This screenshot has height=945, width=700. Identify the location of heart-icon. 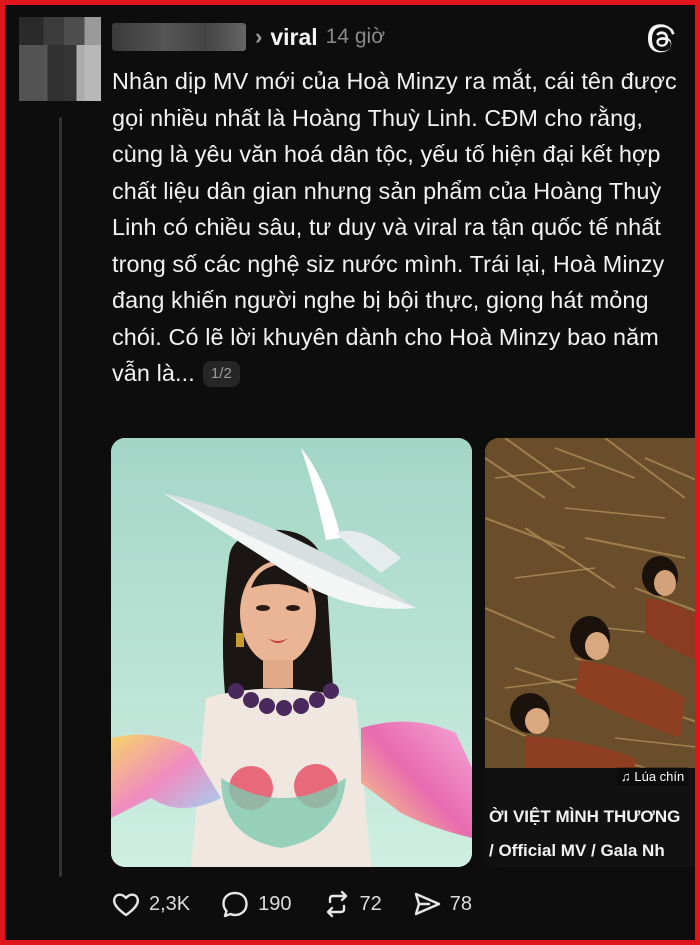
(126, 905).